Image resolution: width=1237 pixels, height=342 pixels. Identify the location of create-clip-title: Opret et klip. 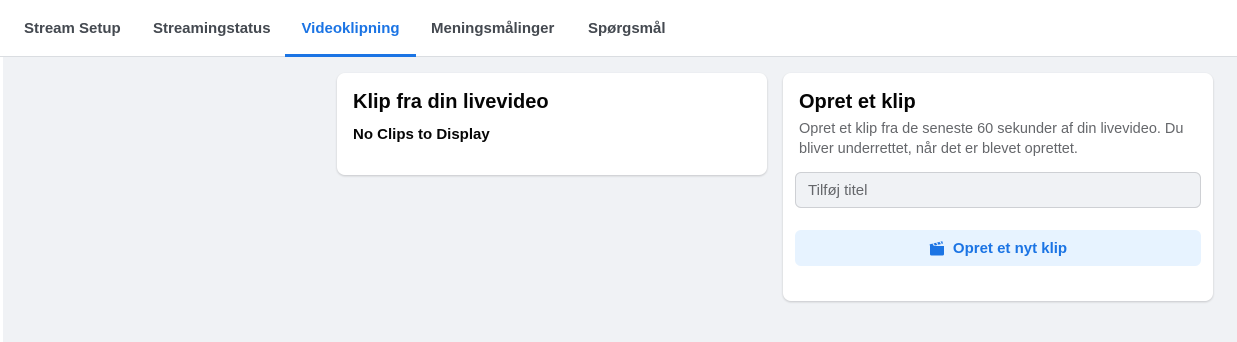
(857, 102).